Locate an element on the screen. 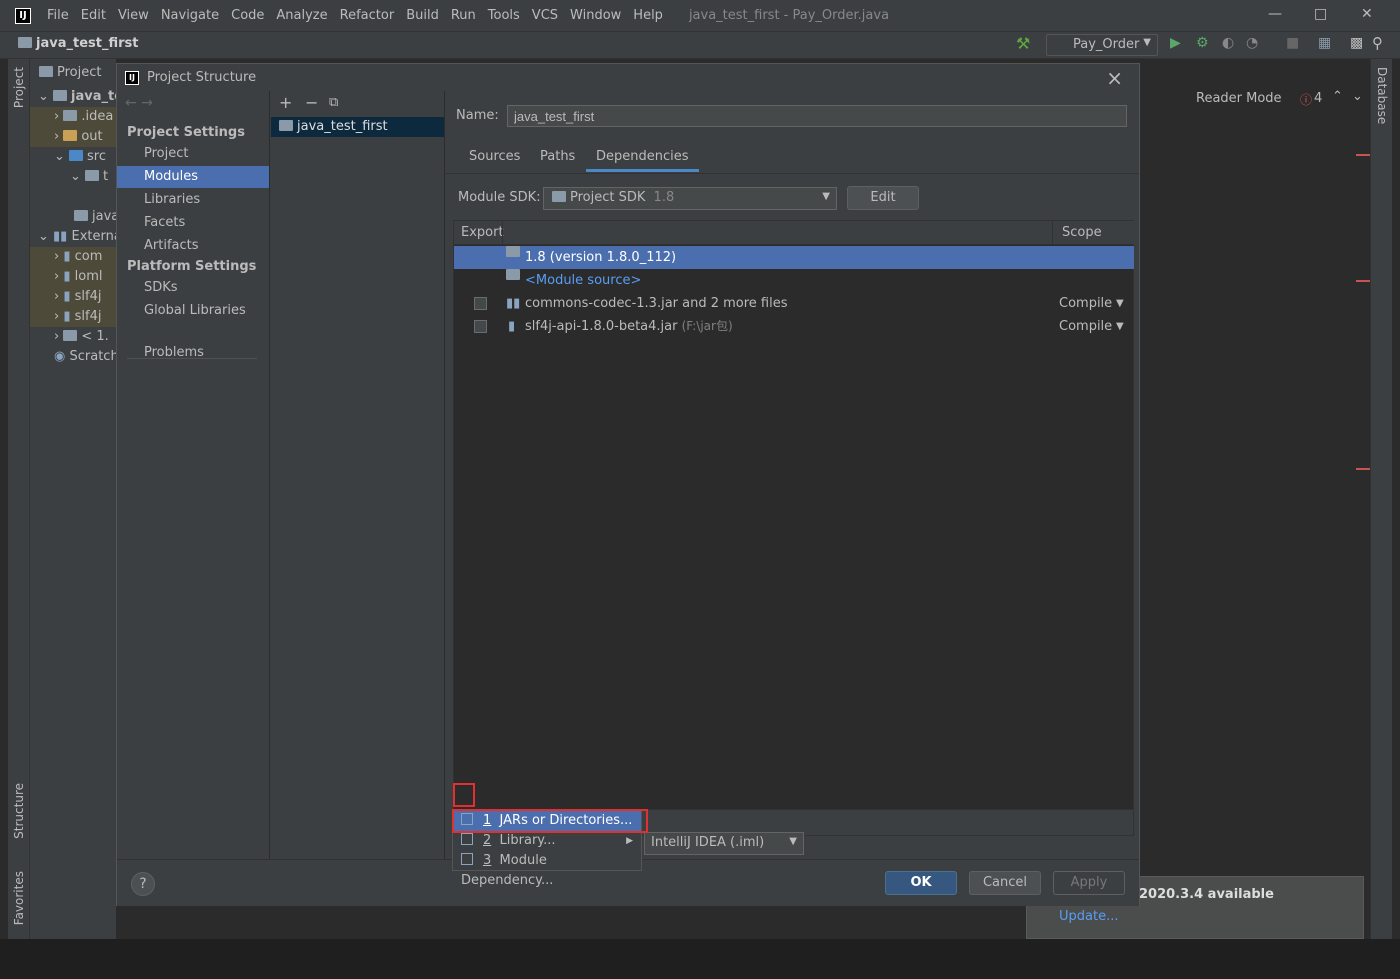 The height and width of the screenshot is (979, 1400). nav-item-problems: Problems is located at coordinates (193, 353).